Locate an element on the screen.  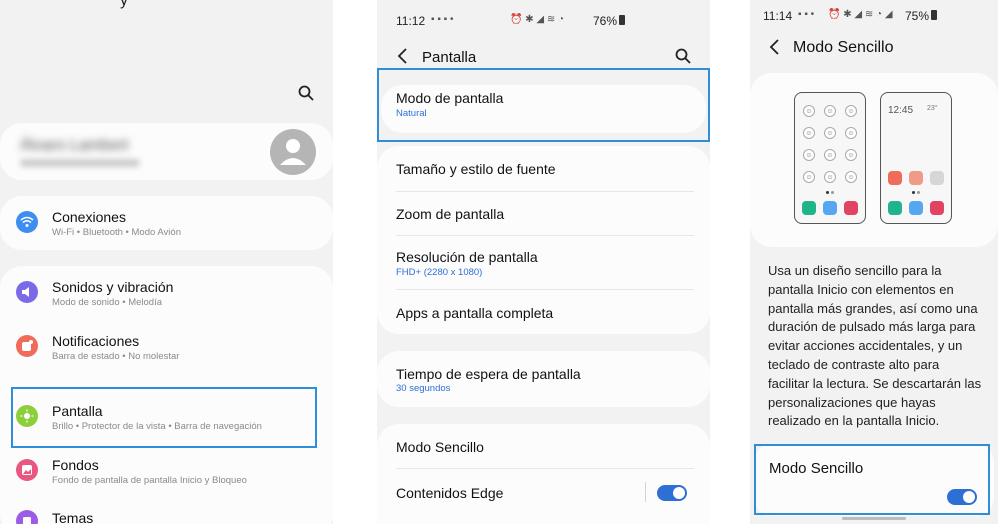
account-name: Álvaro Lambert is located at coordinates (74, 145).